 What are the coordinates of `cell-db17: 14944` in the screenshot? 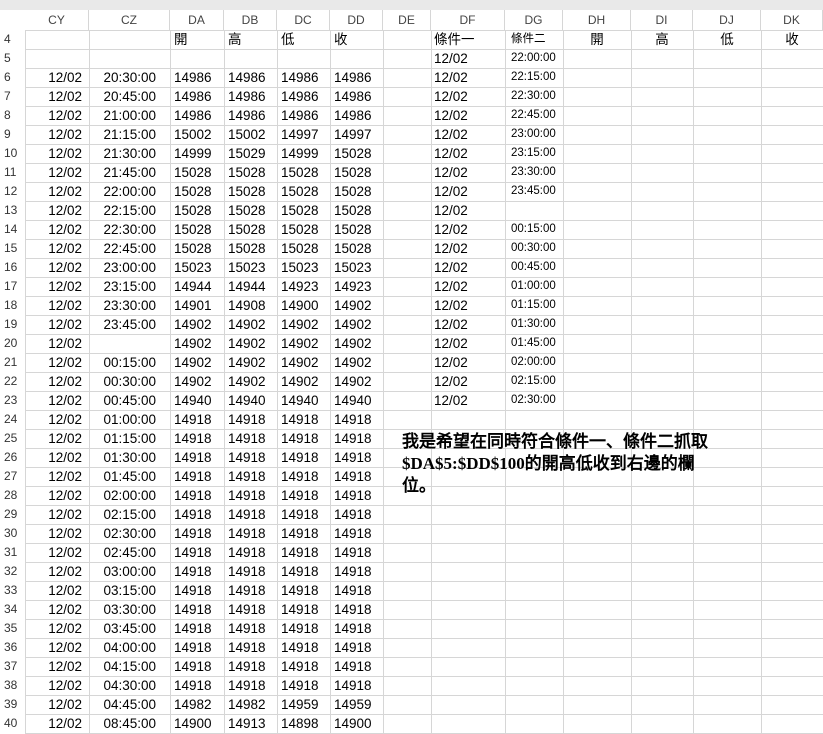 It's located at (250, 286).